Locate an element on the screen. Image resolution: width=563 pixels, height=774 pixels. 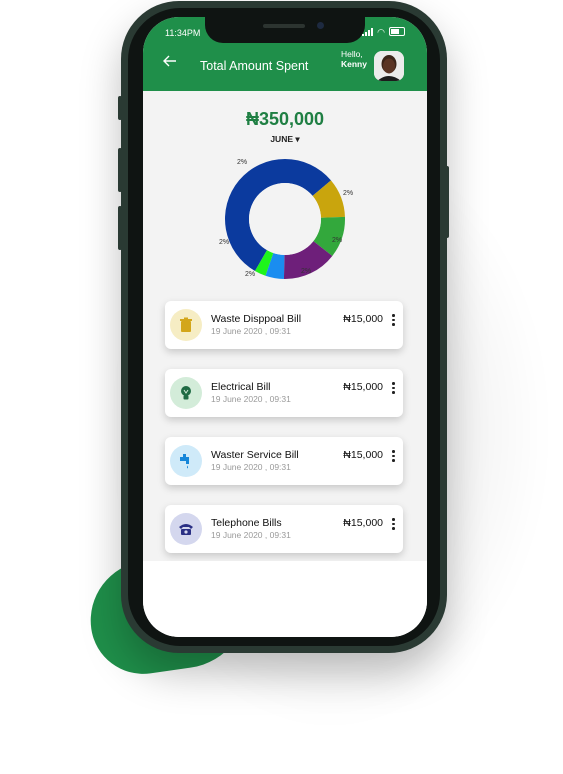
bill-name: Waster Service Bill is located at coordinates (255, 455).